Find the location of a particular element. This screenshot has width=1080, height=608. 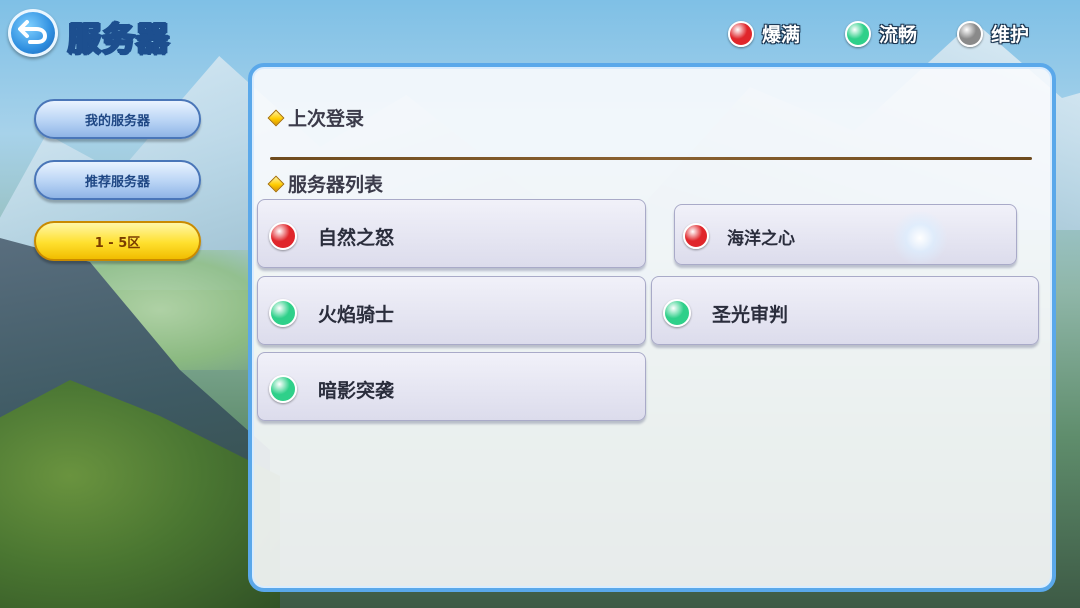

back-button is located at coordinates (33, 33).